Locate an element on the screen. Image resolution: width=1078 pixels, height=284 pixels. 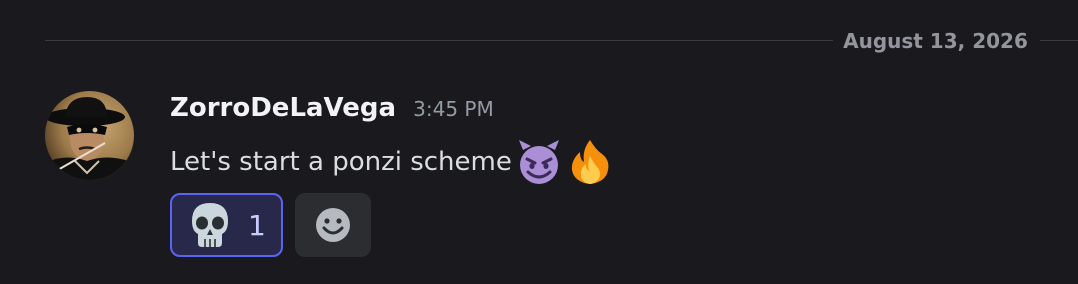
timestamp: 3:45 PM is located at coordinates (453, 109).